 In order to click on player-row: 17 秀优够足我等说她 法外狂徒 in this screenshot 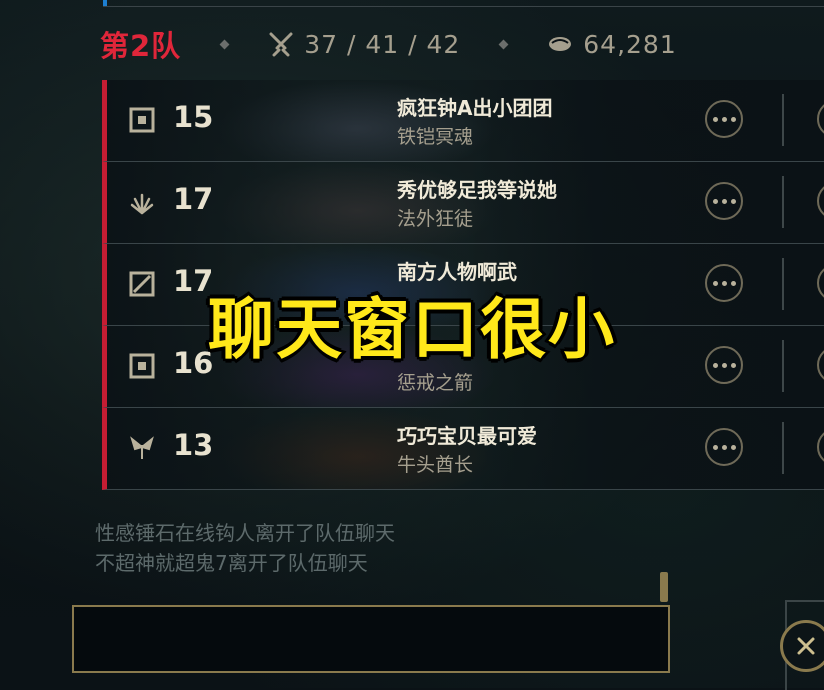, I will do `click(463, 203)`.